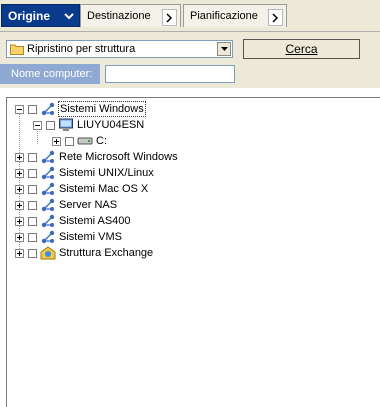 Image resolution: width=380 pixels, height=407 pixels. I want to click on view-select-value: Ripristino per struttura, so click(81, 49).